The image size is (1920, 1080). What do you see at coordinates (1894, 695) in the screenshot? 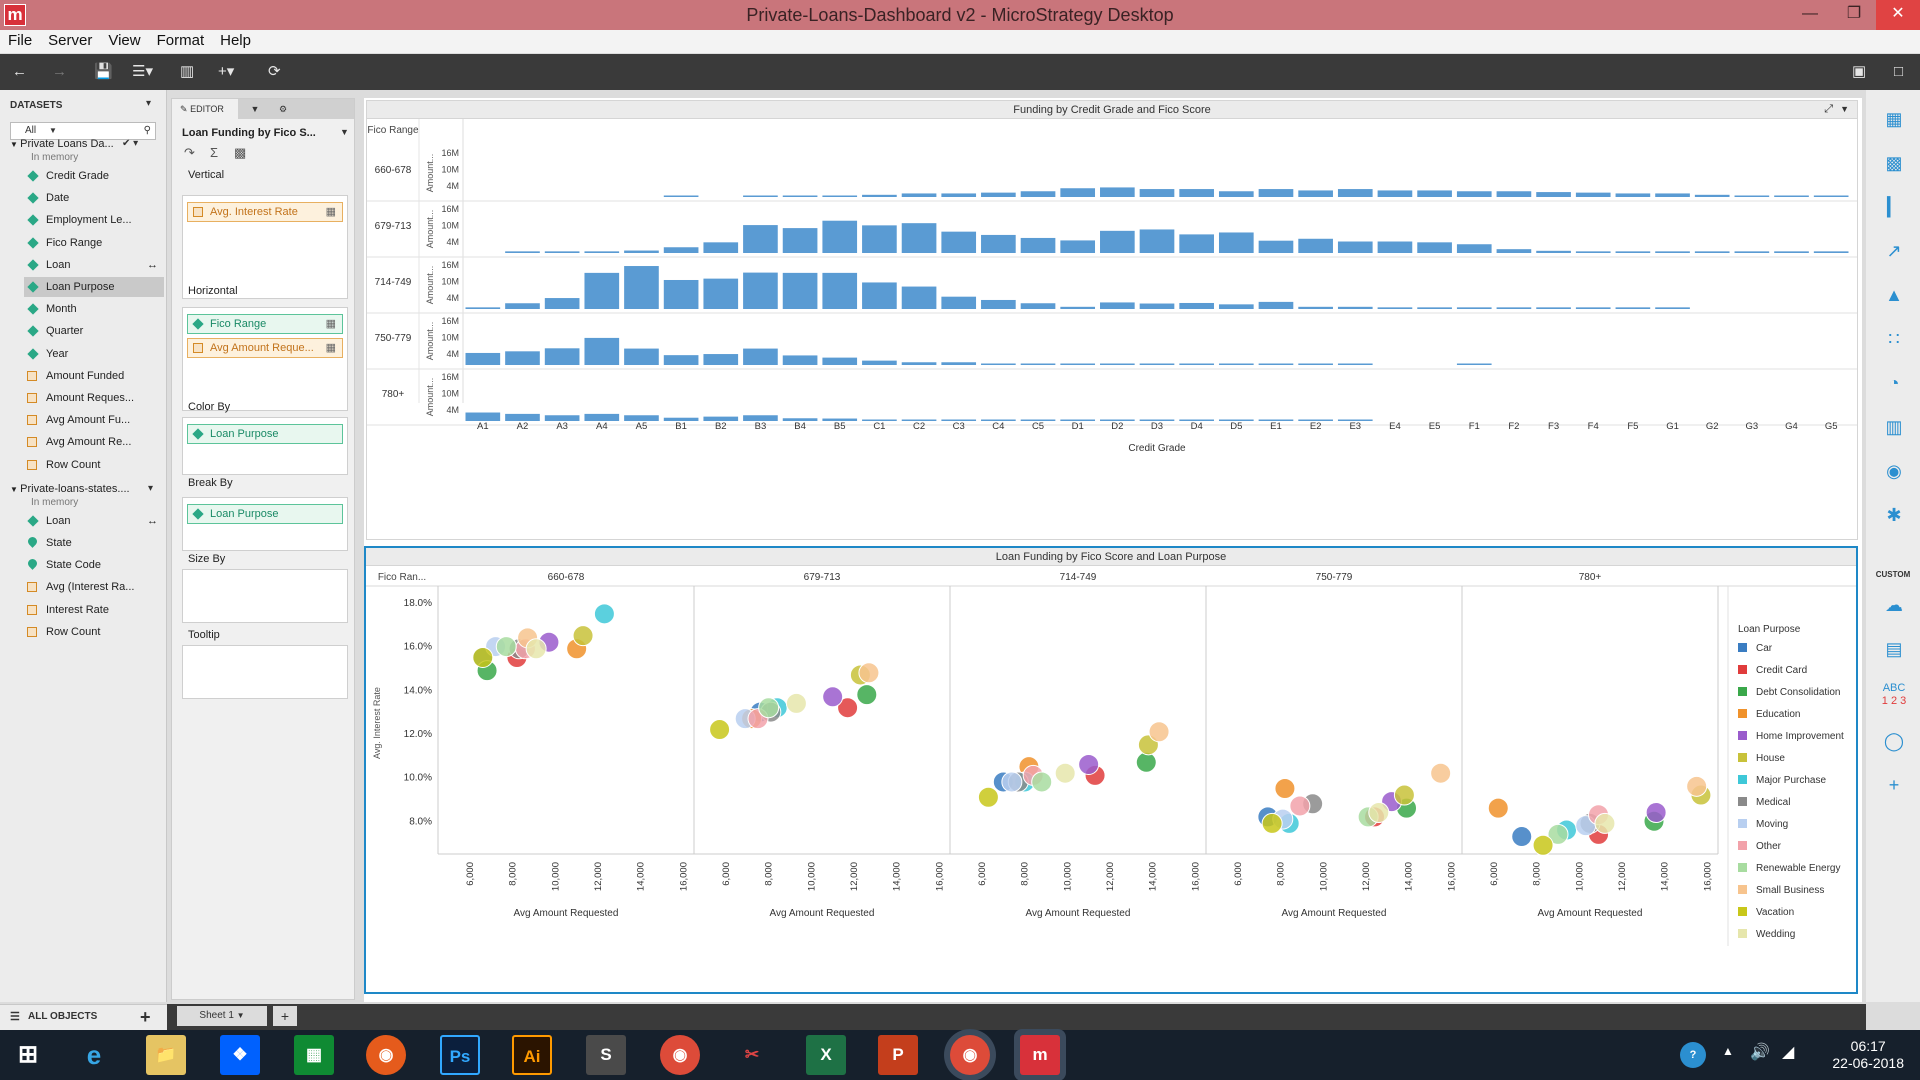
I see `kpi-widget-icon: ABC 1 2 3` at bounding box center [1894, 695].